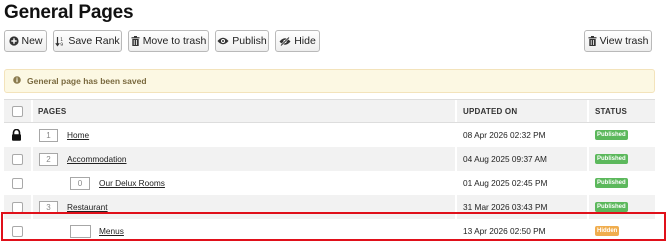 The image size is (670, 242). Describe the element at coordinates (504, 135) in the screenshot. I see `updated-on-value: 08 Apr 2026 02:32 PM` at that location.